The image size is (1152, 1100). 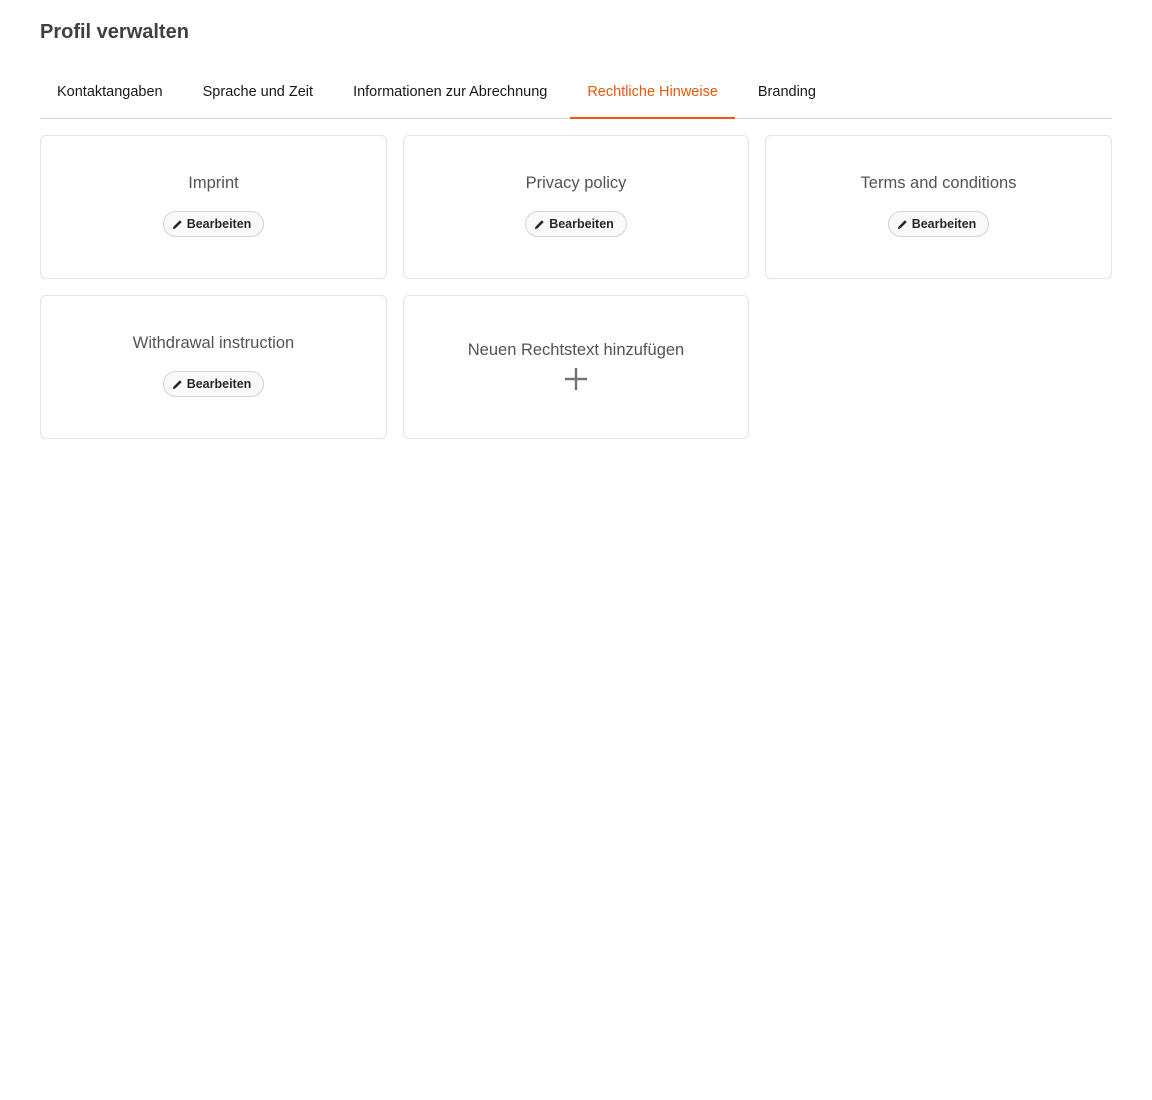 What do you see at coordinates (938, 183) in the screenshot?
I see `card-title: Terms and conditions` at bounding box center [938, 183].